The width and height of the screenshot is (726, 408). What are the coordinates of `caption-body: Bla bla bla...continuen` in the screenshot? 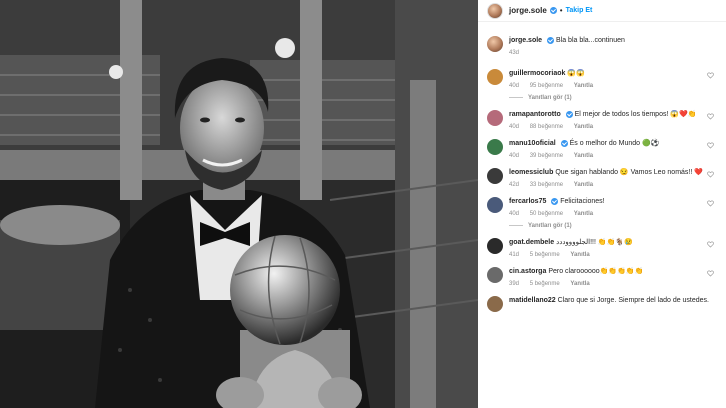 It's located at (590, 40).